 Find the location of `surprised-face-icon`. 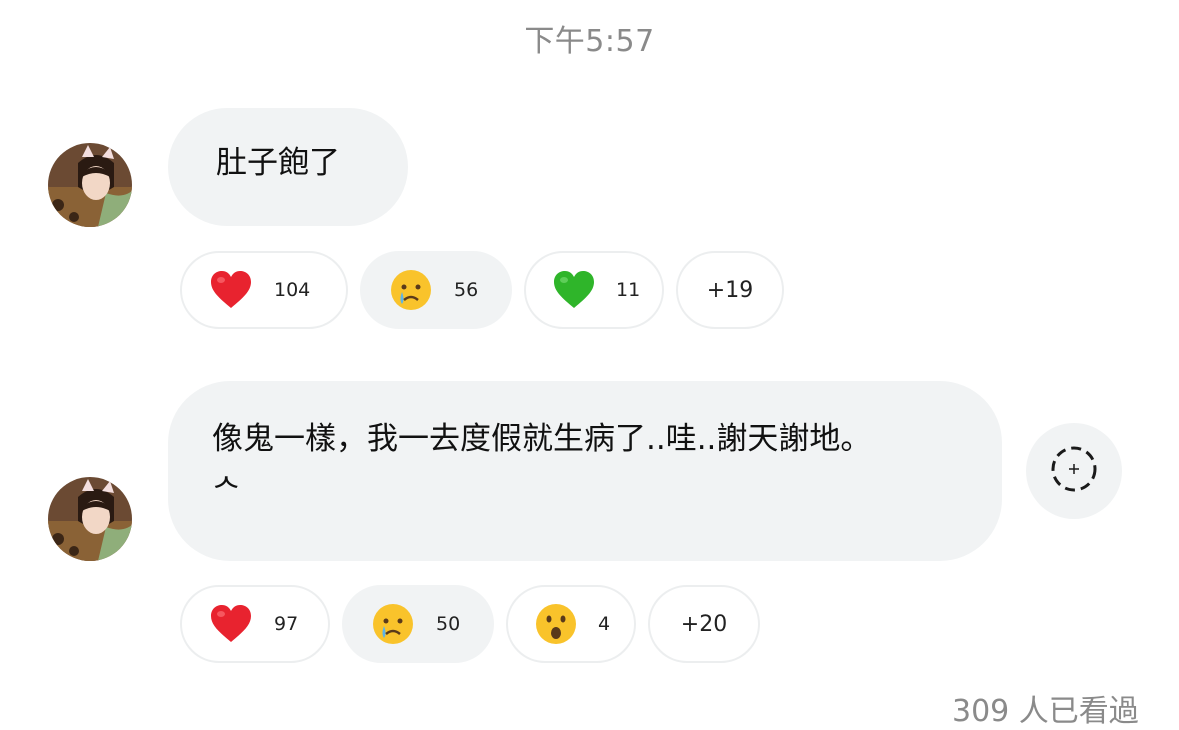

surprised-face-icon is located at coordinates (556, 624).